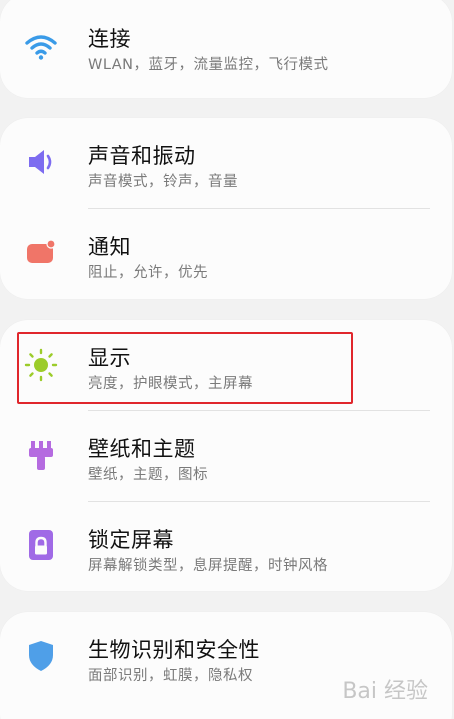 This screenshot has height=719, width=454. What do you see at coordinates (208, 566) in the screenshot?
I see `settings-item-subtitle: 屏幕解锁类型，息屏提醒，时钟风格` at bounding box center [208, 566].